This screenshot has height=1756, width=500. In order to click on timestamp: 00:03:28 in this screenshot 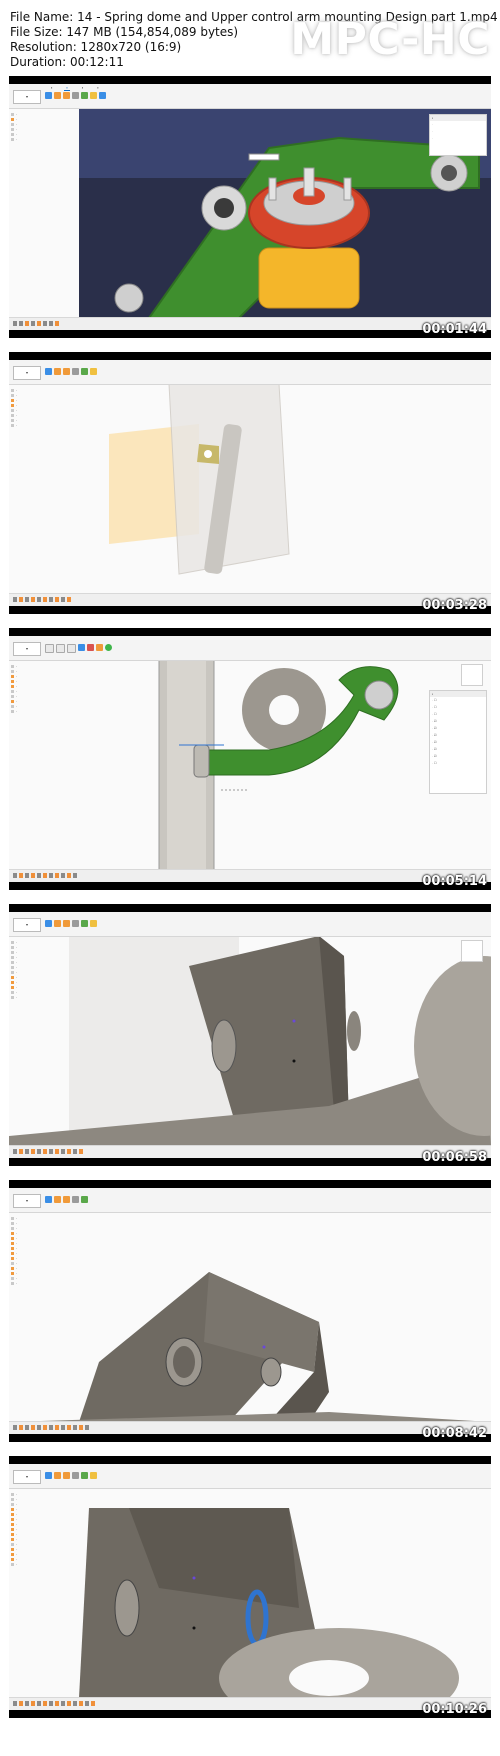, I will do `click(454, 605)`.